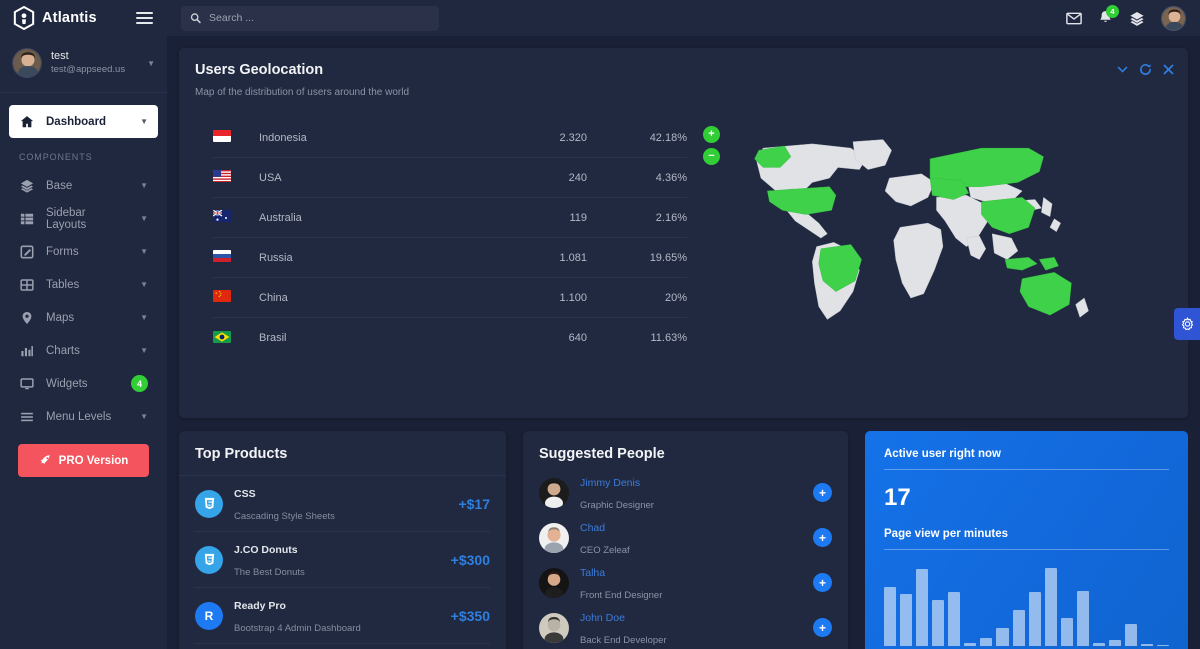  Describe the element at coordinates (83, 284) in the screenshot. I see `sidebar-item-tables: Tables ▼` at that location.